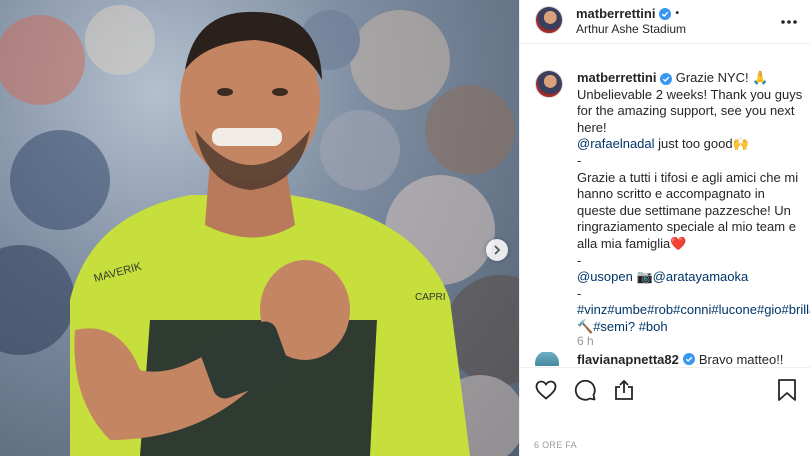  Describe the element at coordinates (585, 326) in the screenshot. I see `hammer-emoji: 🔨` at that location.